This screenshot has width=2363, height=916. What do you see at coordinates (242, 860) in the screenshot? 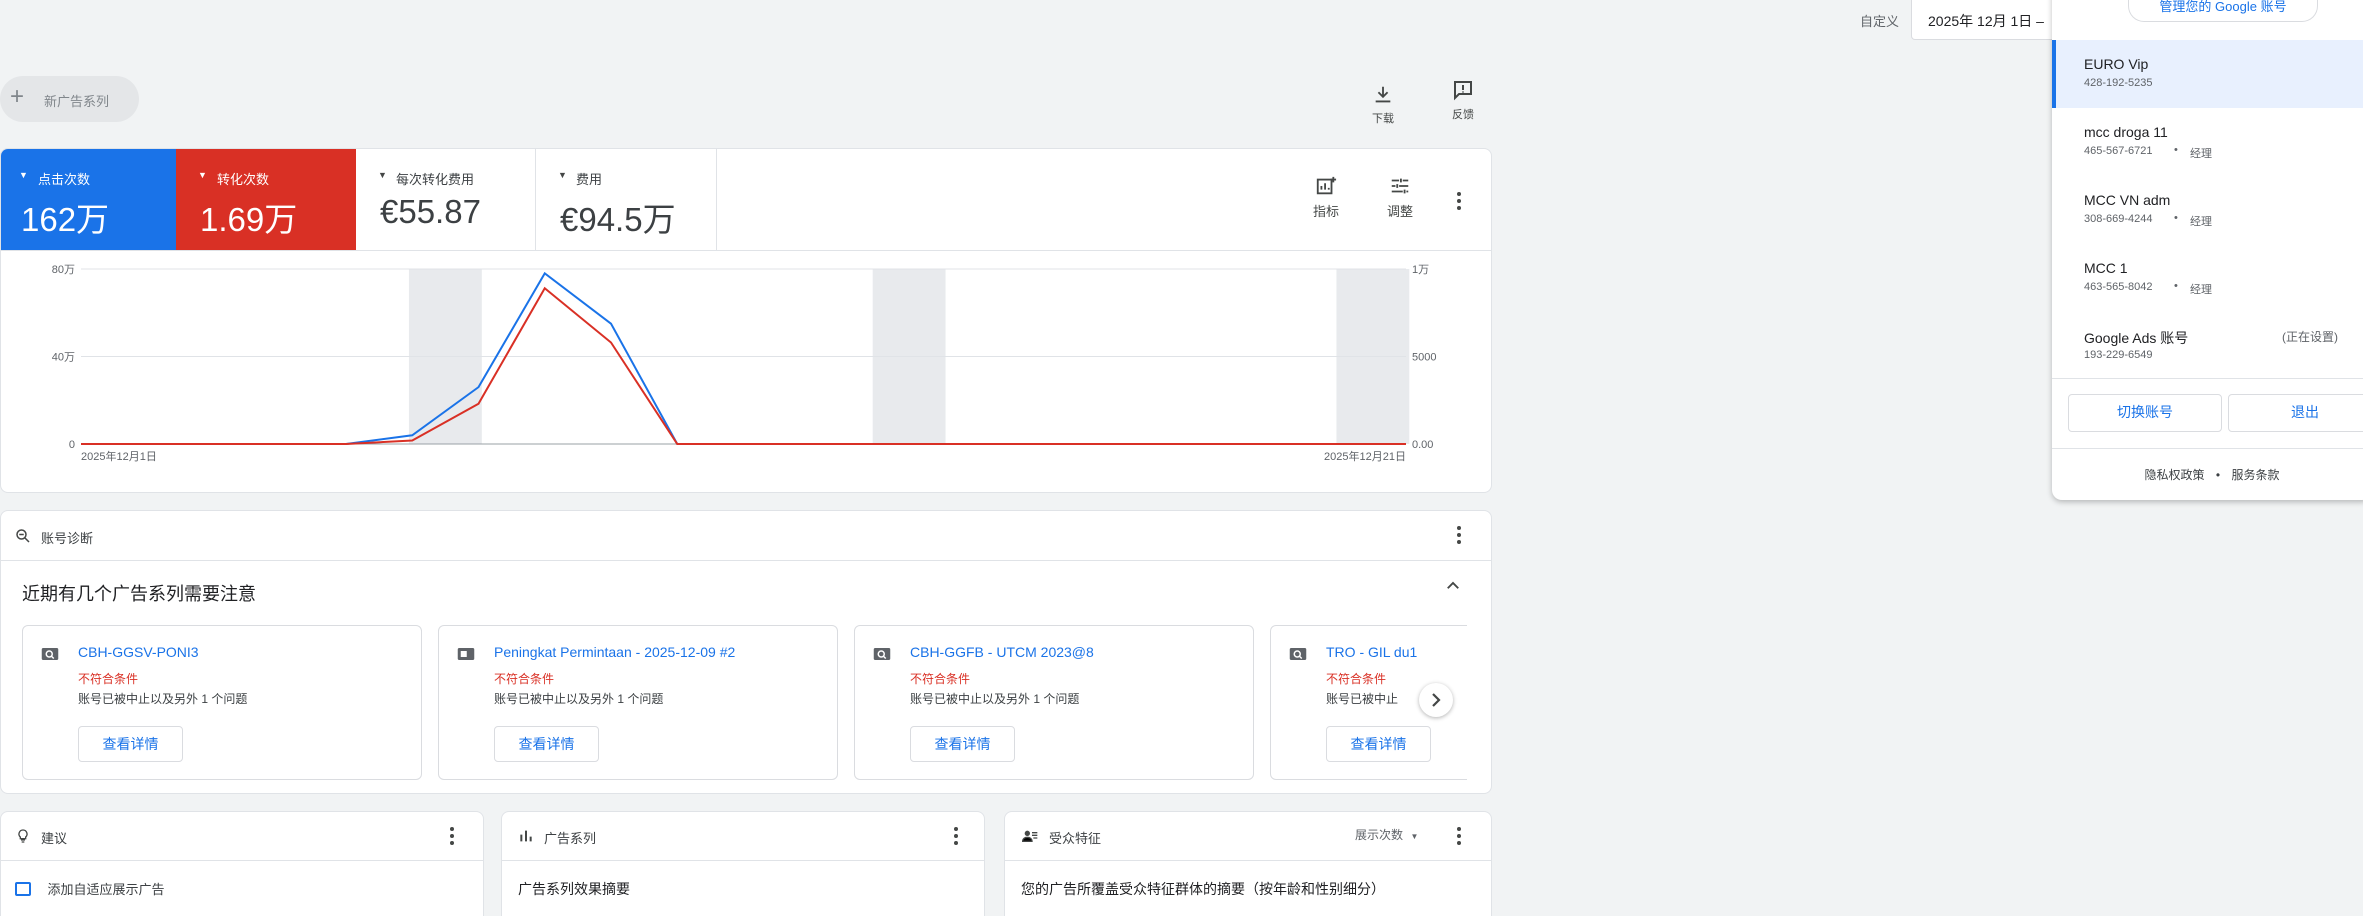
I see `suggestions-divider` at bounding box center [242, 860].